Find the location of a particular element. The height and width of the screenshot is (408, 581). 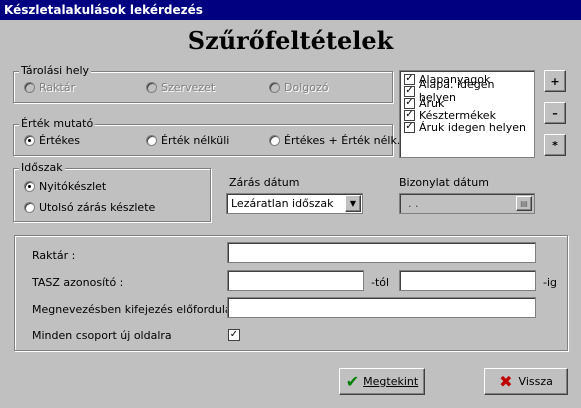

value-option-label: Érték nélküli is located at coordinates (195, 140).